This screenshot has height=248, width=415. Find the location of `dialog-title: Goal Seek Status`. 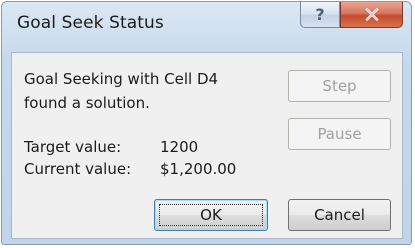

dialog-title: Goal Seek Status is located at coordinates (90, 23).